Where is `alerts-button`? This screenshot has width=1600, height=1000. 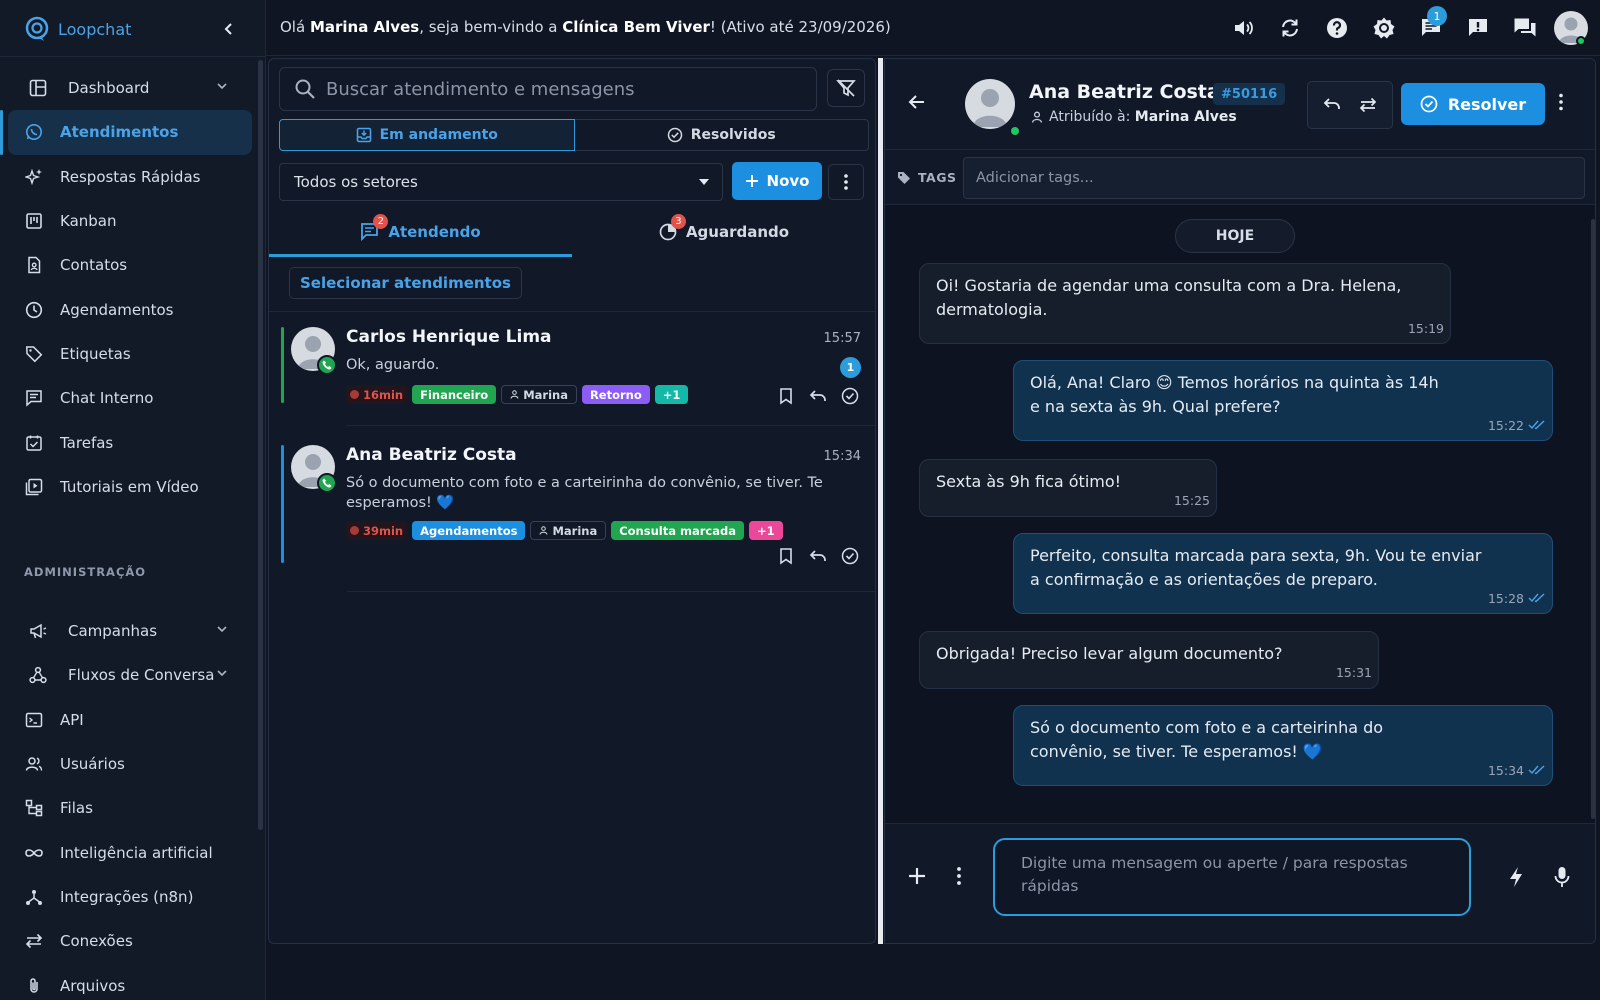
alerts-button is located at coordinates (1477, 28).